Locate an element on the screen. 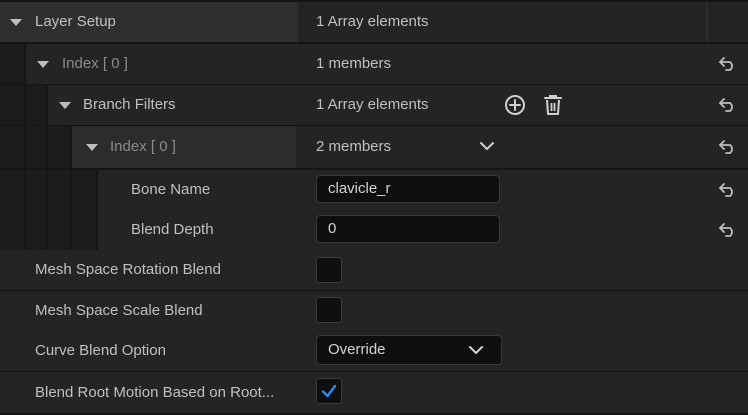 This screenshot has height=415, width=748. mesh-space-rotation-blend-checkbox is located at coordinates (329, 270).